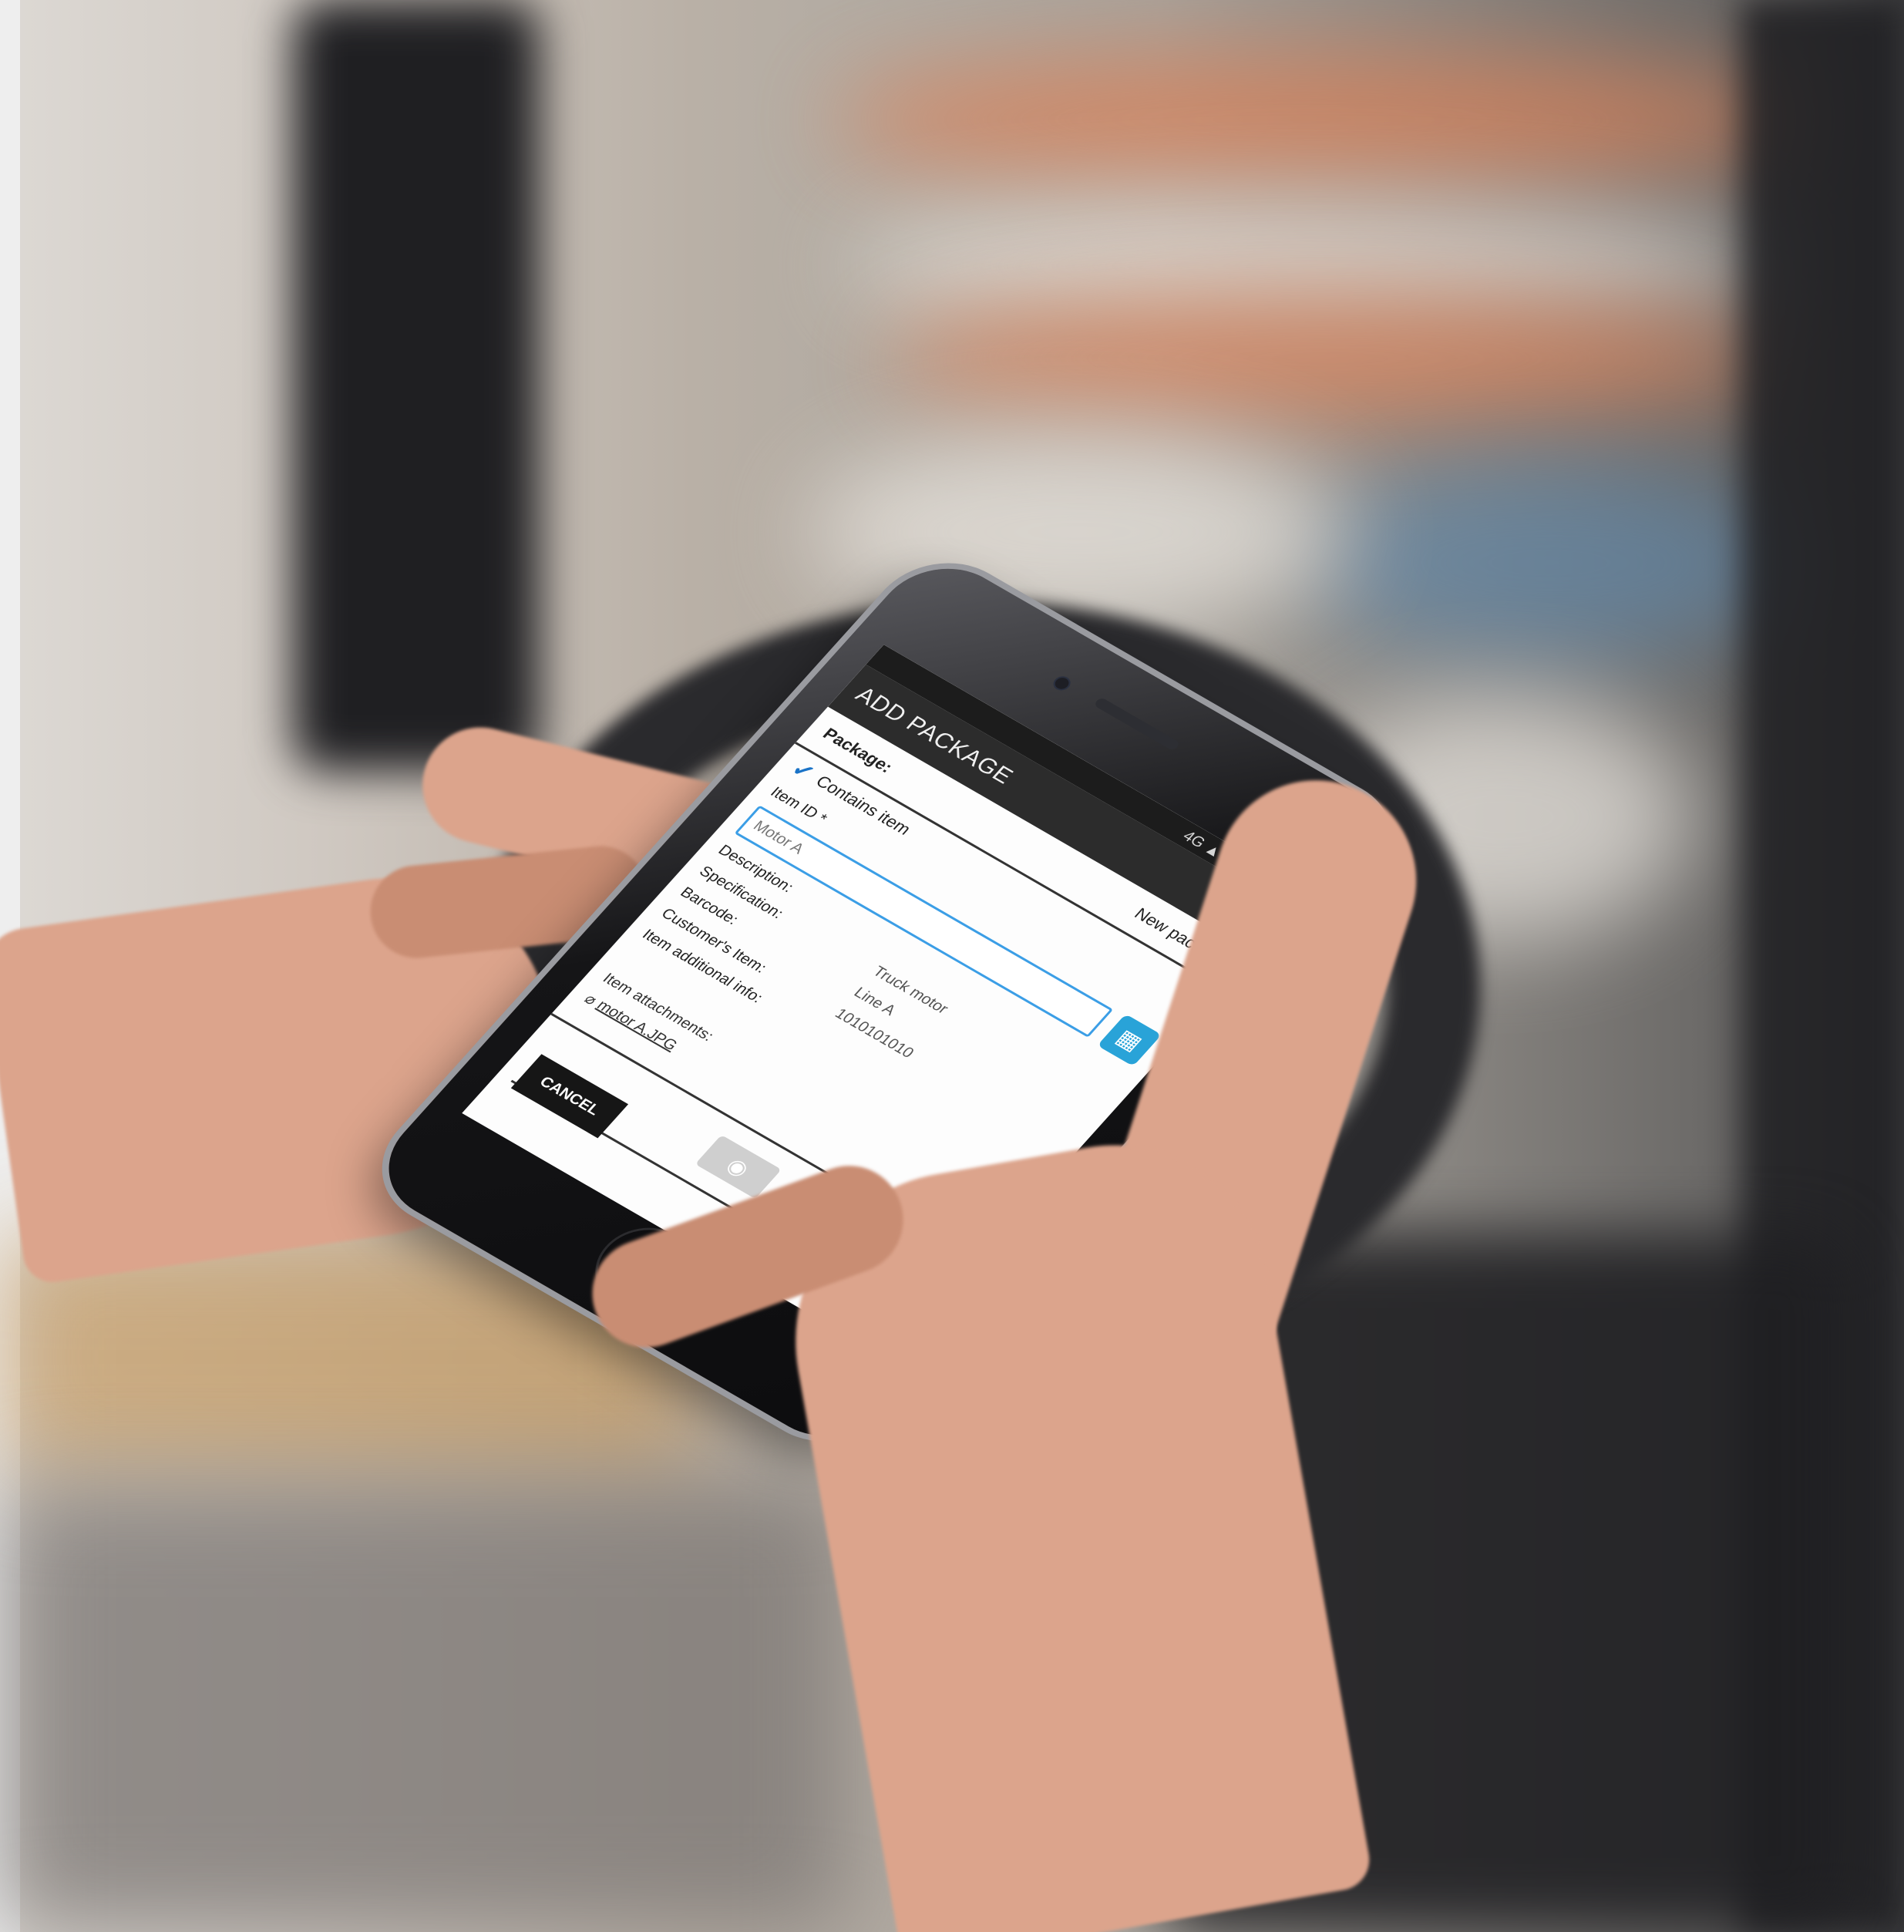  I want to click on forklift-pillar, so click(416, 385).